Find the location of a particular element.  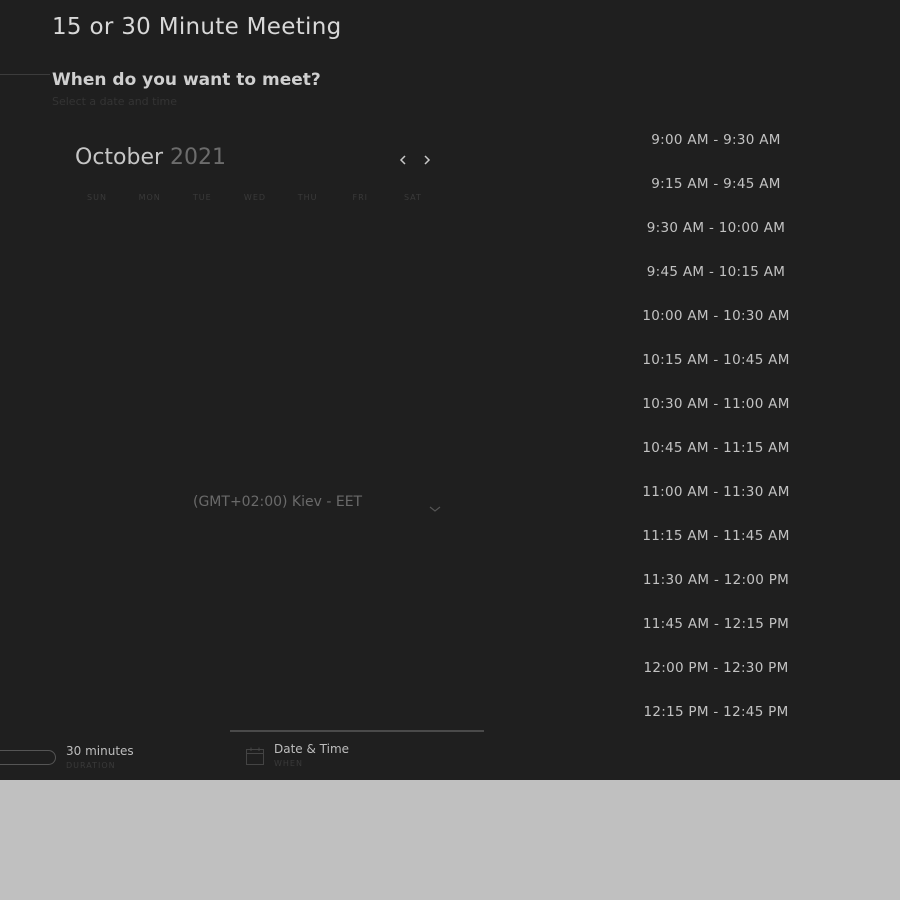

weekday-label: WED is located at coordinates (255, 197).